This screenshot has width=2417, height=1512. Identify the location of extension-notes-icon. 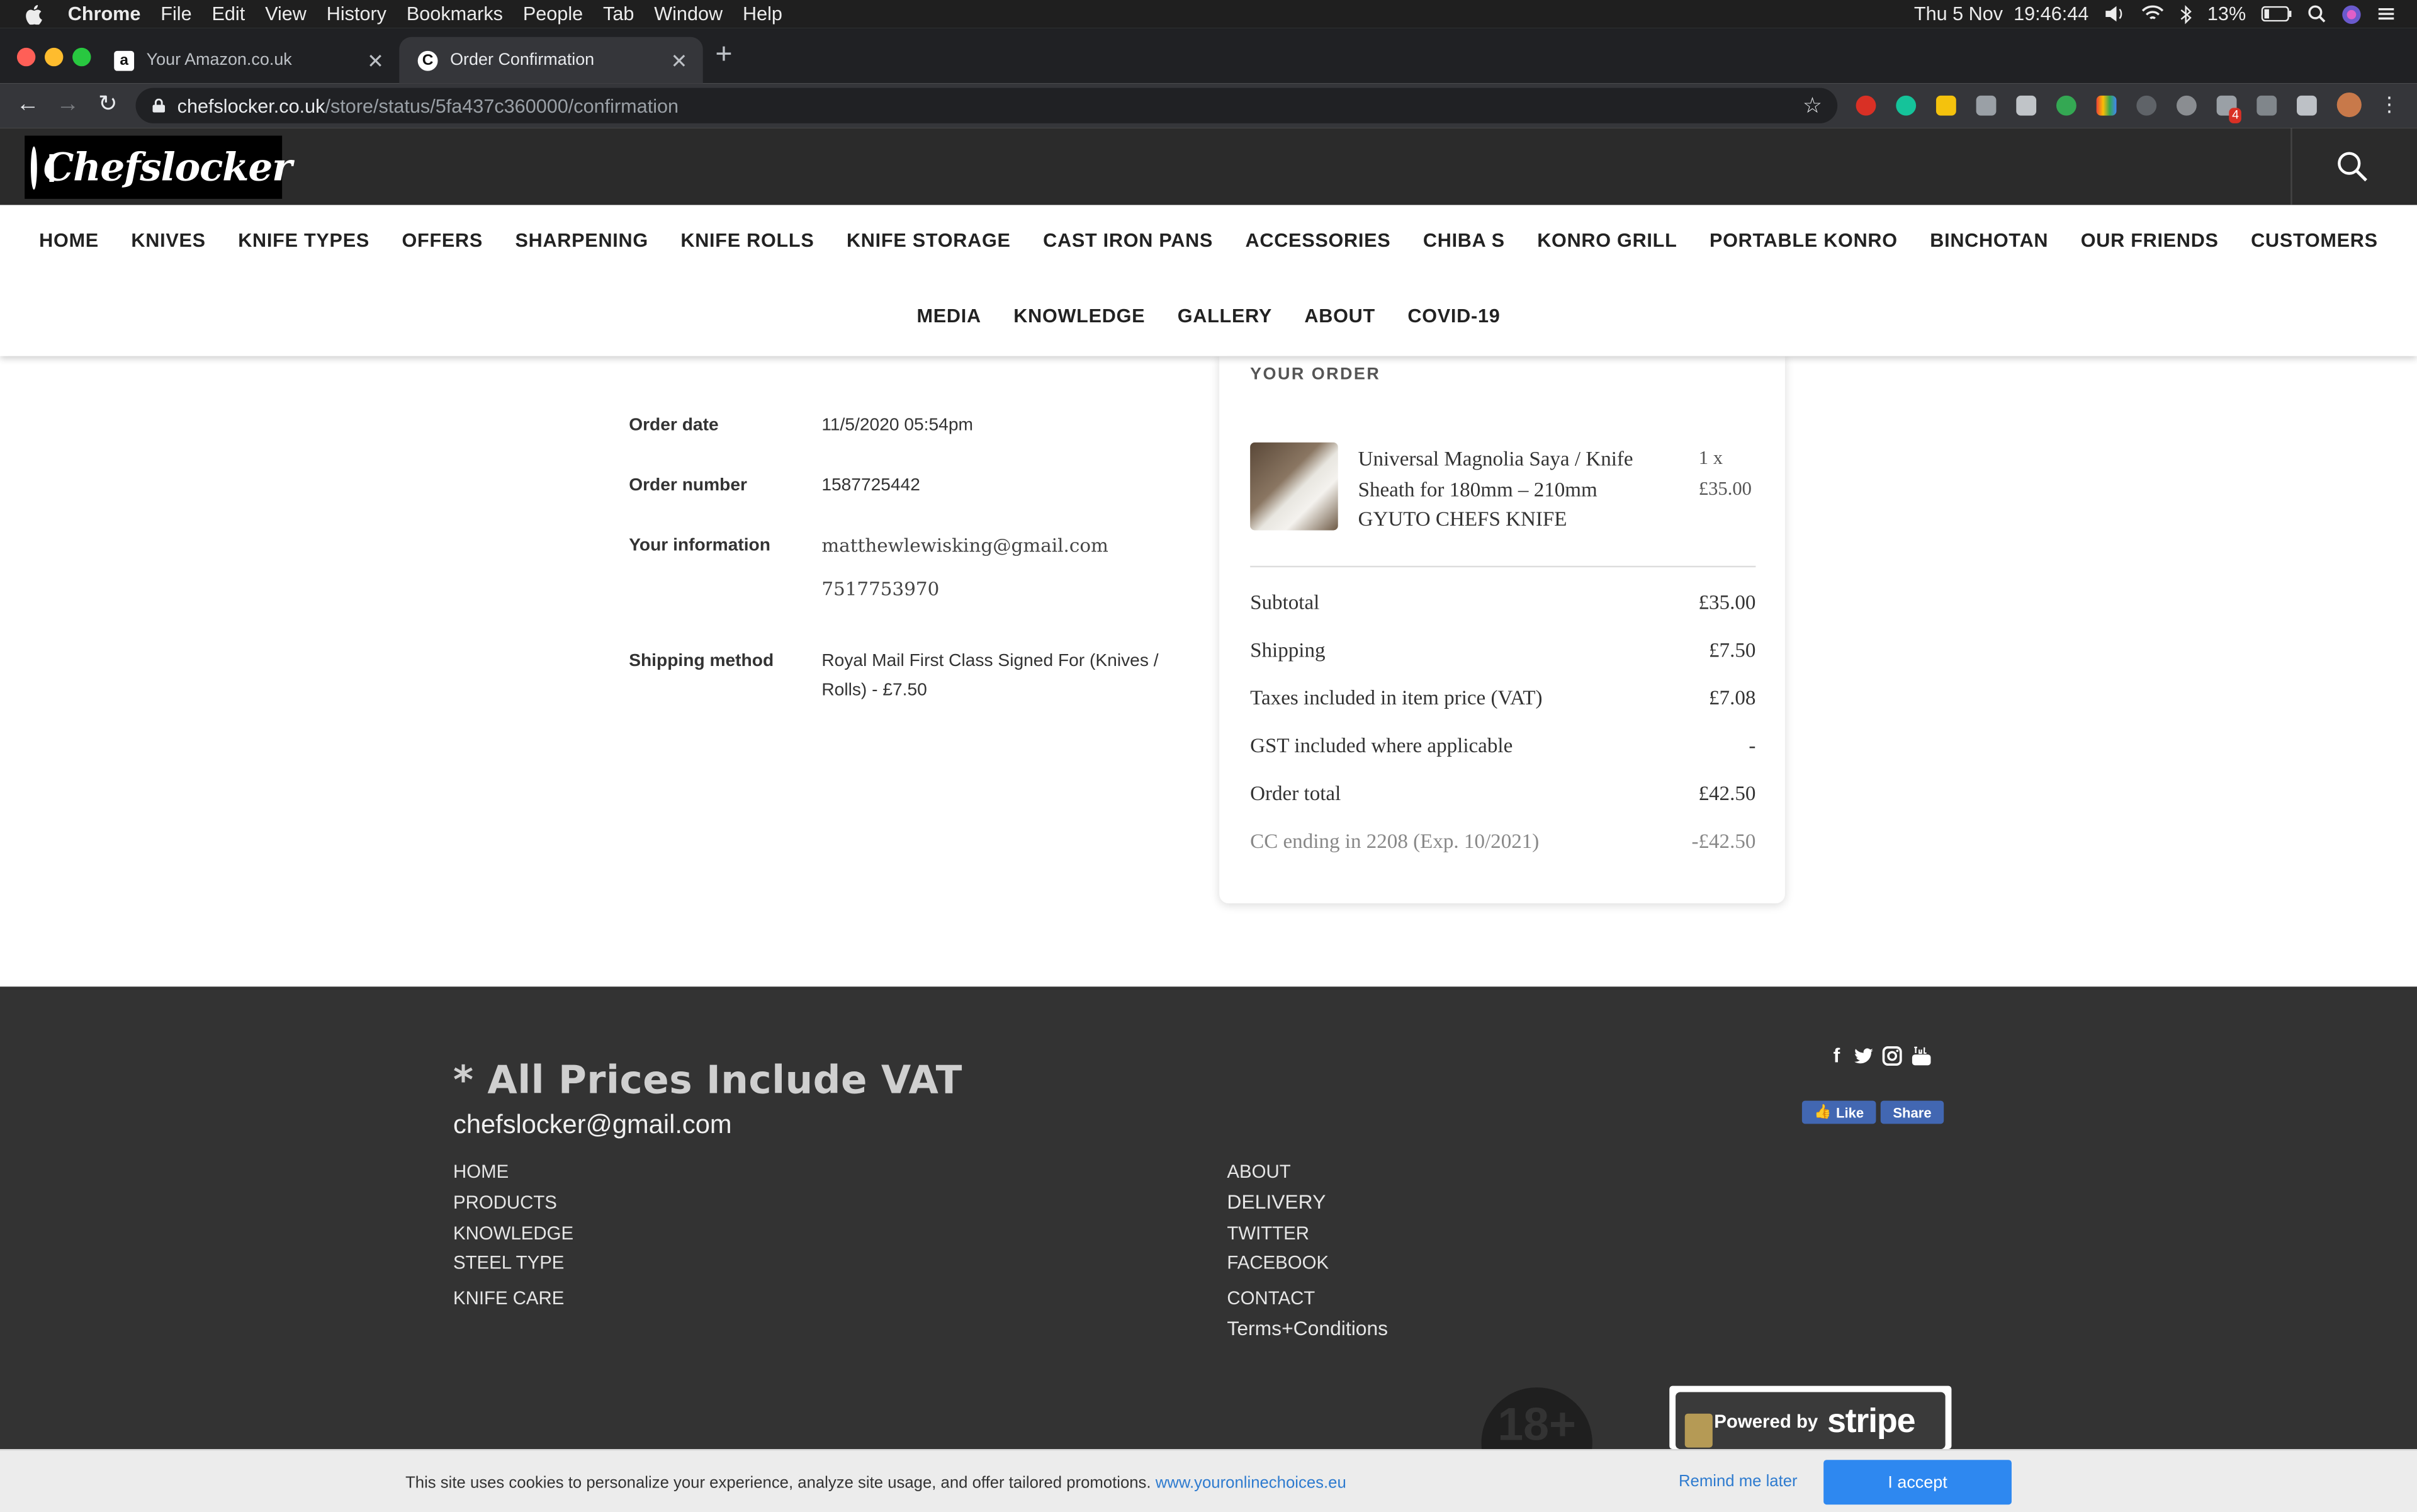
(1945, 105).